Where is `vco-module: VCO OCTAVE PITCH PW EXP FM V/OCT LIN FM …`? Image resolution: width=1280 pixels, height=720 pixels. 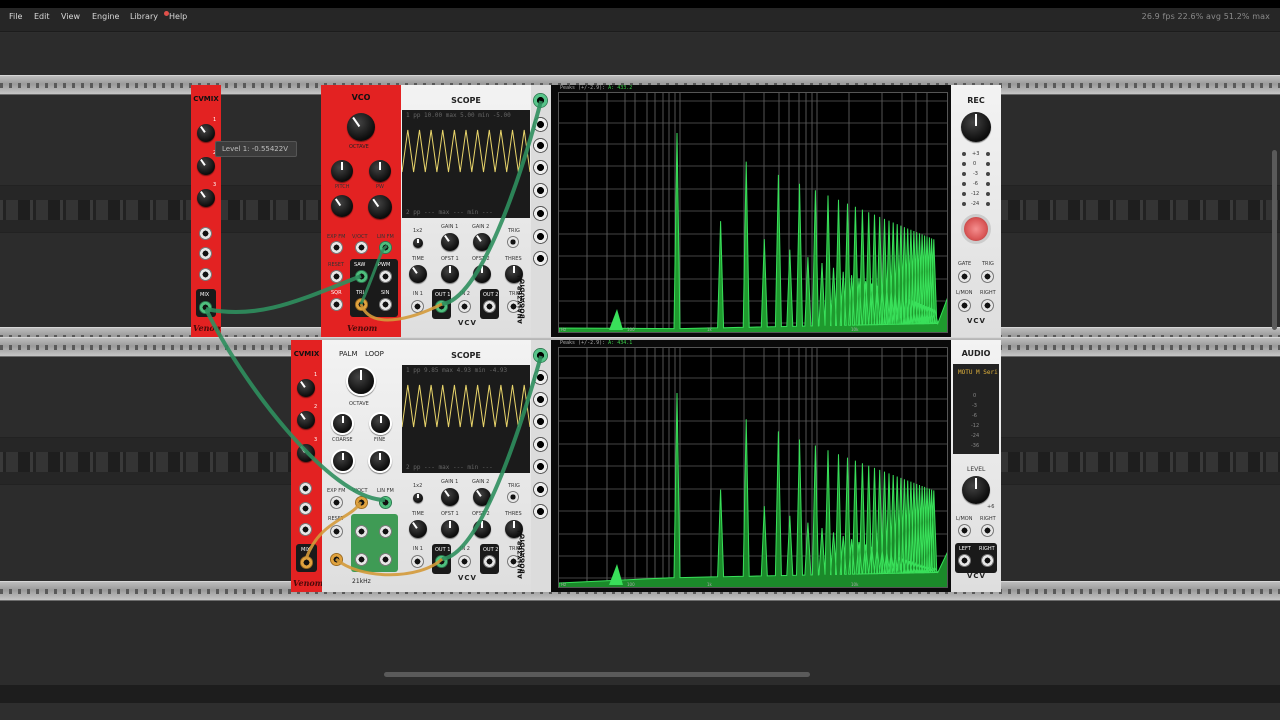 vco-module: VCO OCTAVE PITCH PW EXP FM V/OCT LIN FM … is located at coordinates (361, 211).